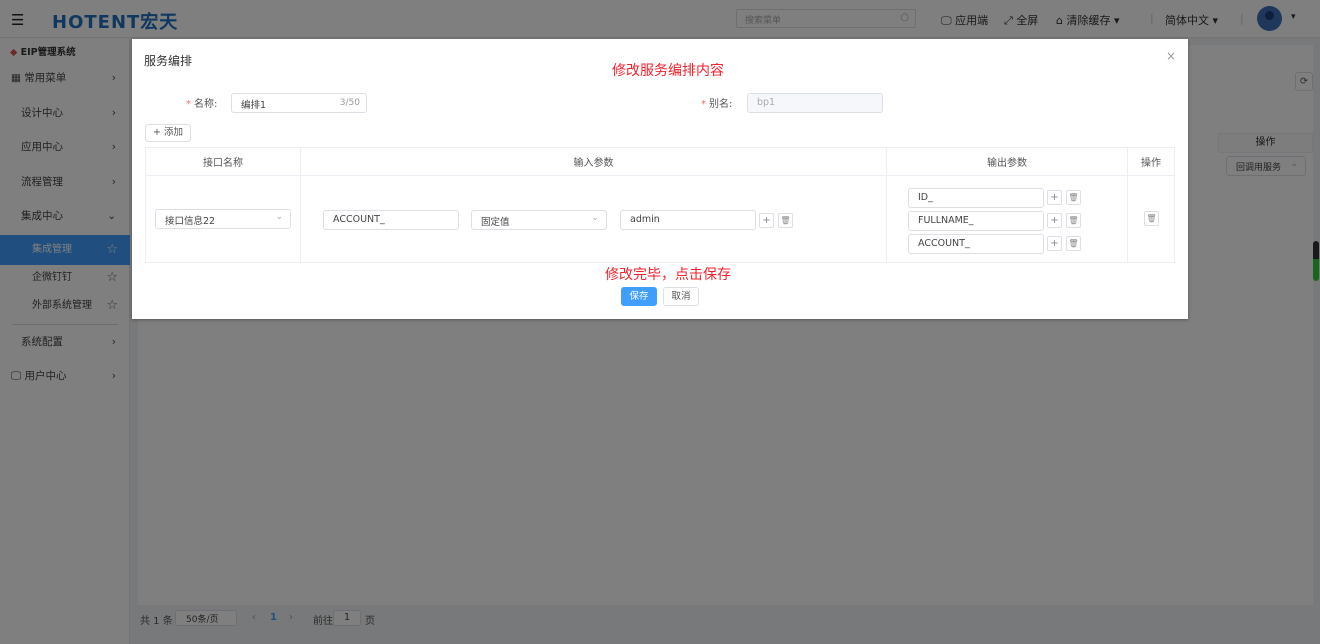  What do you see at coordinates (206, 104) in the screenshot?
I see `label: 名称:` at bounding box center [206, 104].